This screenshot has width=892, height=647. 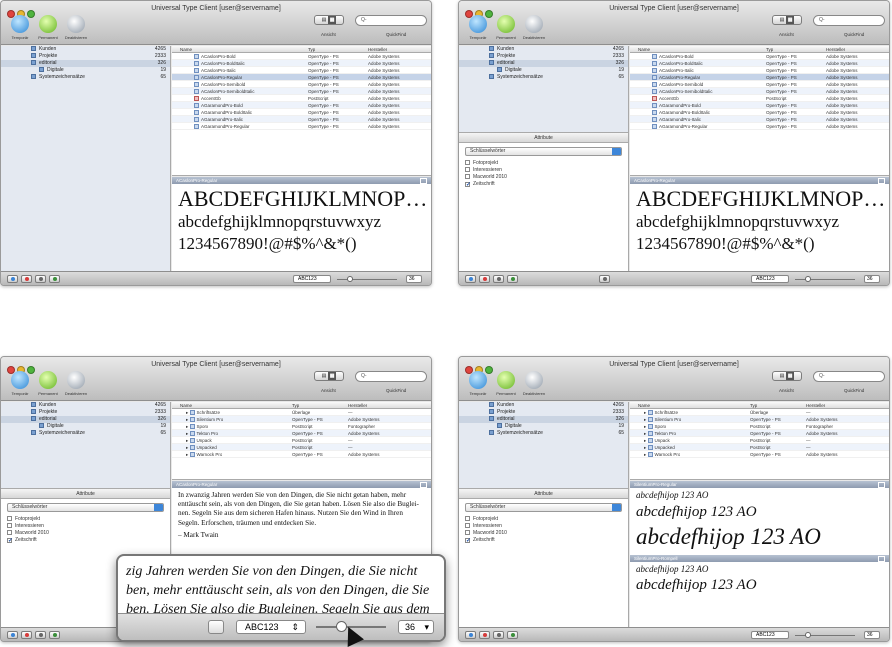 What do you see at coordinates (271, 627) in the screenshot?
I see `sample-mode-select: ABC123 ⇕` at bounding box center [271, 627].